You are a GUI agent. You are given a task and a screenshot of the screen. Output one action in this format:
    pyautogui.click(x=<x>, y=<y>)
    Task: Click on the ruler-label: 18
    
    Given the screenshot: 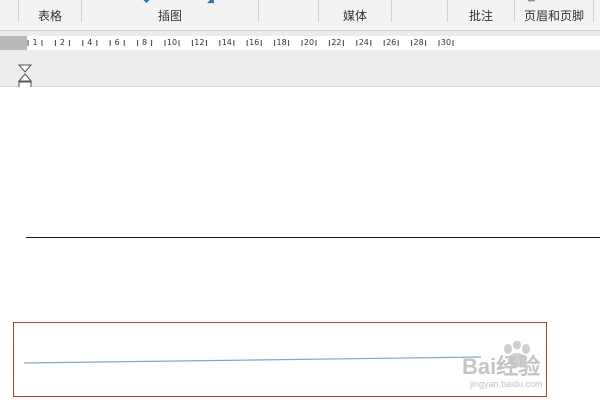 What is the action you would take?
    pyautogui.click(x=281, y=42)
    